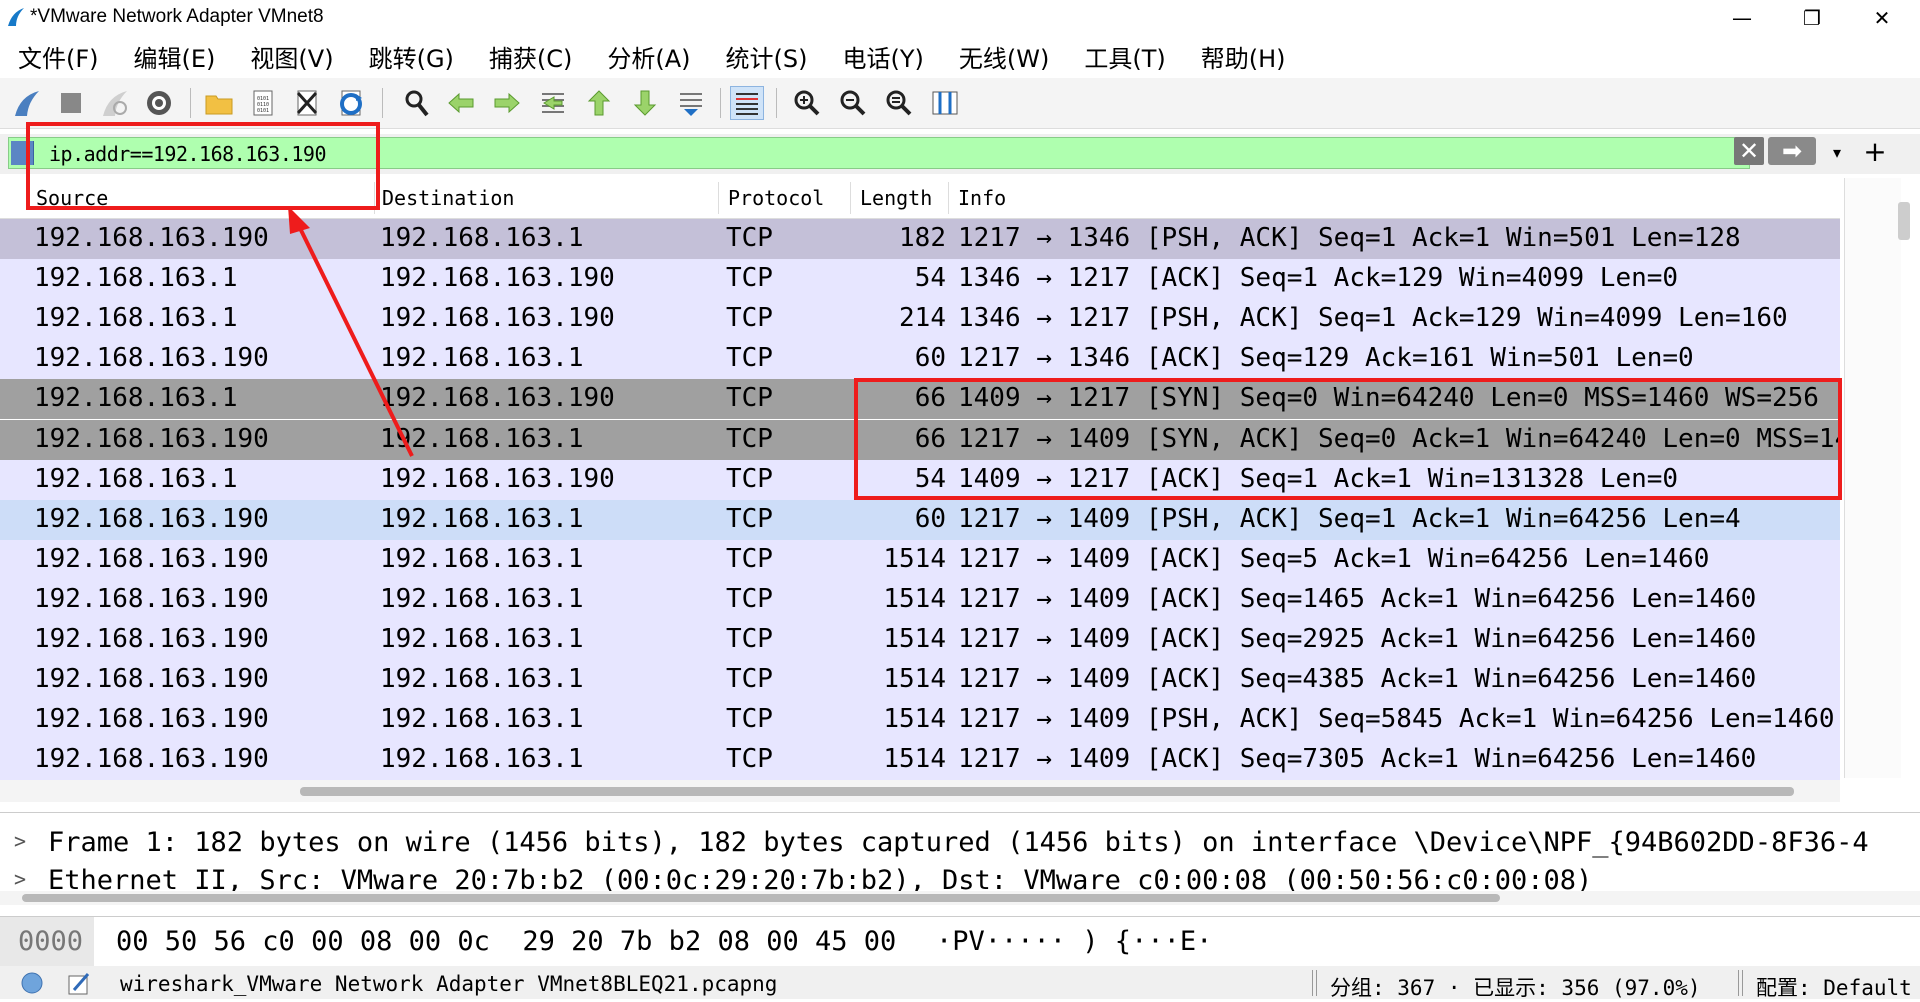 The height and width of the screenshot is (1002, 1920). Describe the element at coordinates (899, 103) in the screenshot. I see `zoom-normal-icon` at that location.